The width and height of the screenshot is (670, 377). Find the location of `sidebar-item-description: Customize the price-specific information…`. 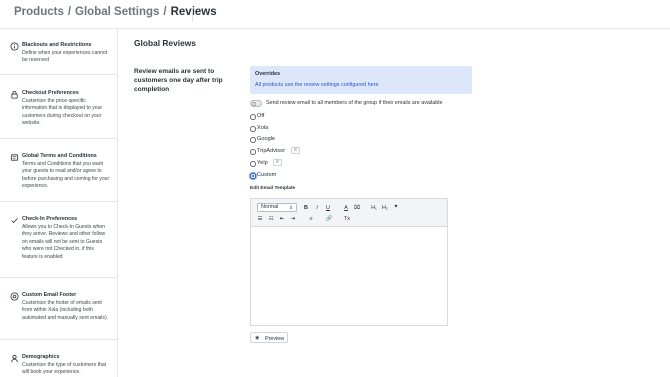

sidebar-item-description: Customize the price-specific information… is located at coordinates (62, 112).